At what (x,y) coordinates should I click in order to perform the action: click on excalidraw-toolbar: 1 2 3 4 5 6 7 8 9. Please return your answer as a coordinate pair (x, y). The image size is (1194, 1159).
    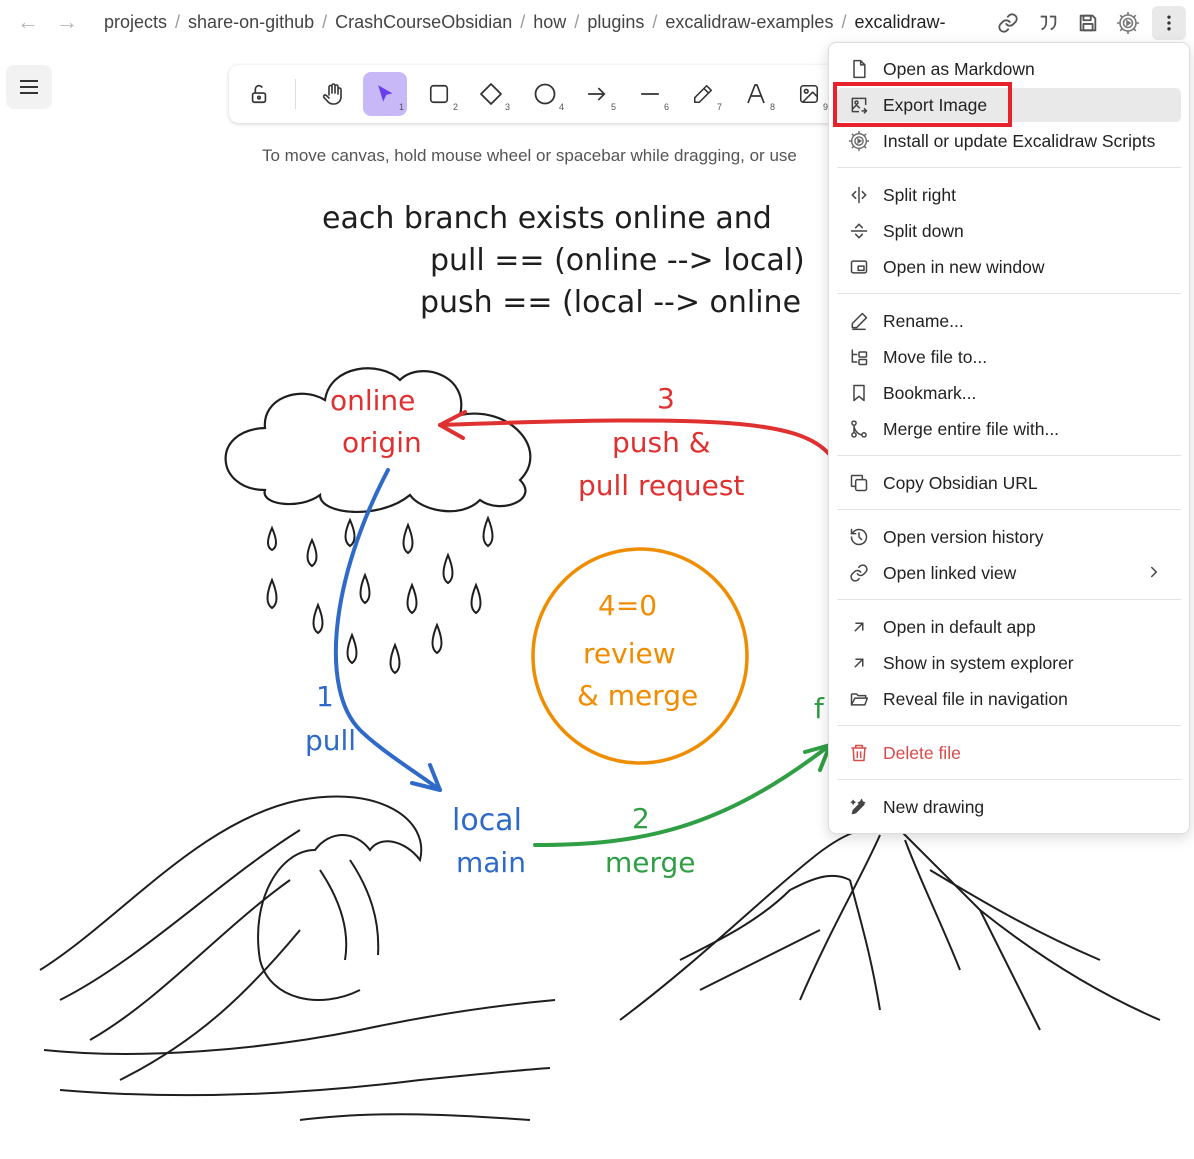
    Looking at the image, I should click on (539, 94).